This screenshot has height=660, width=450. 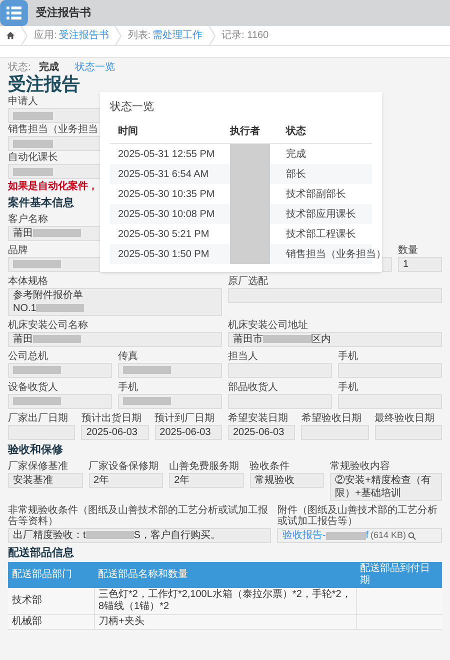 What do you see at coordinates (336, 255) in the screenshot?
I see `table-cell-text: 销售担当（业务担当）` at bounding box center [336, 255].